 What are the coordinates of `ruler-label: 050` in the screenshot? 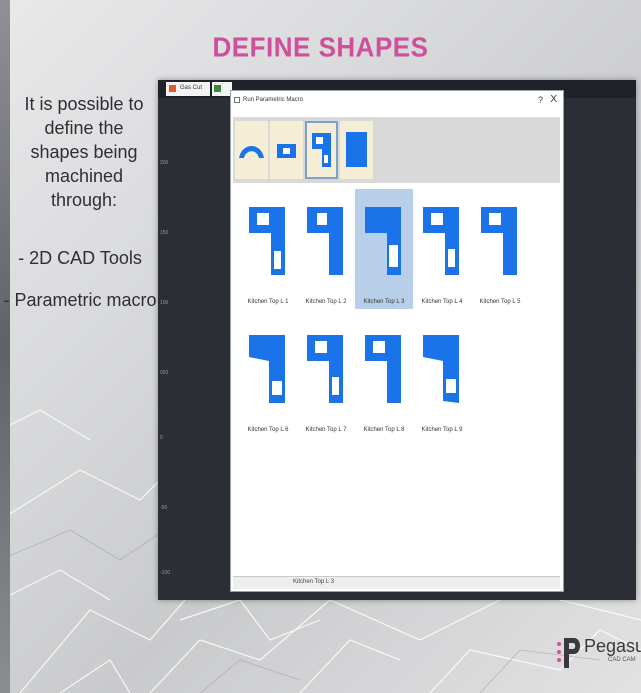 It's located at (164, 373).